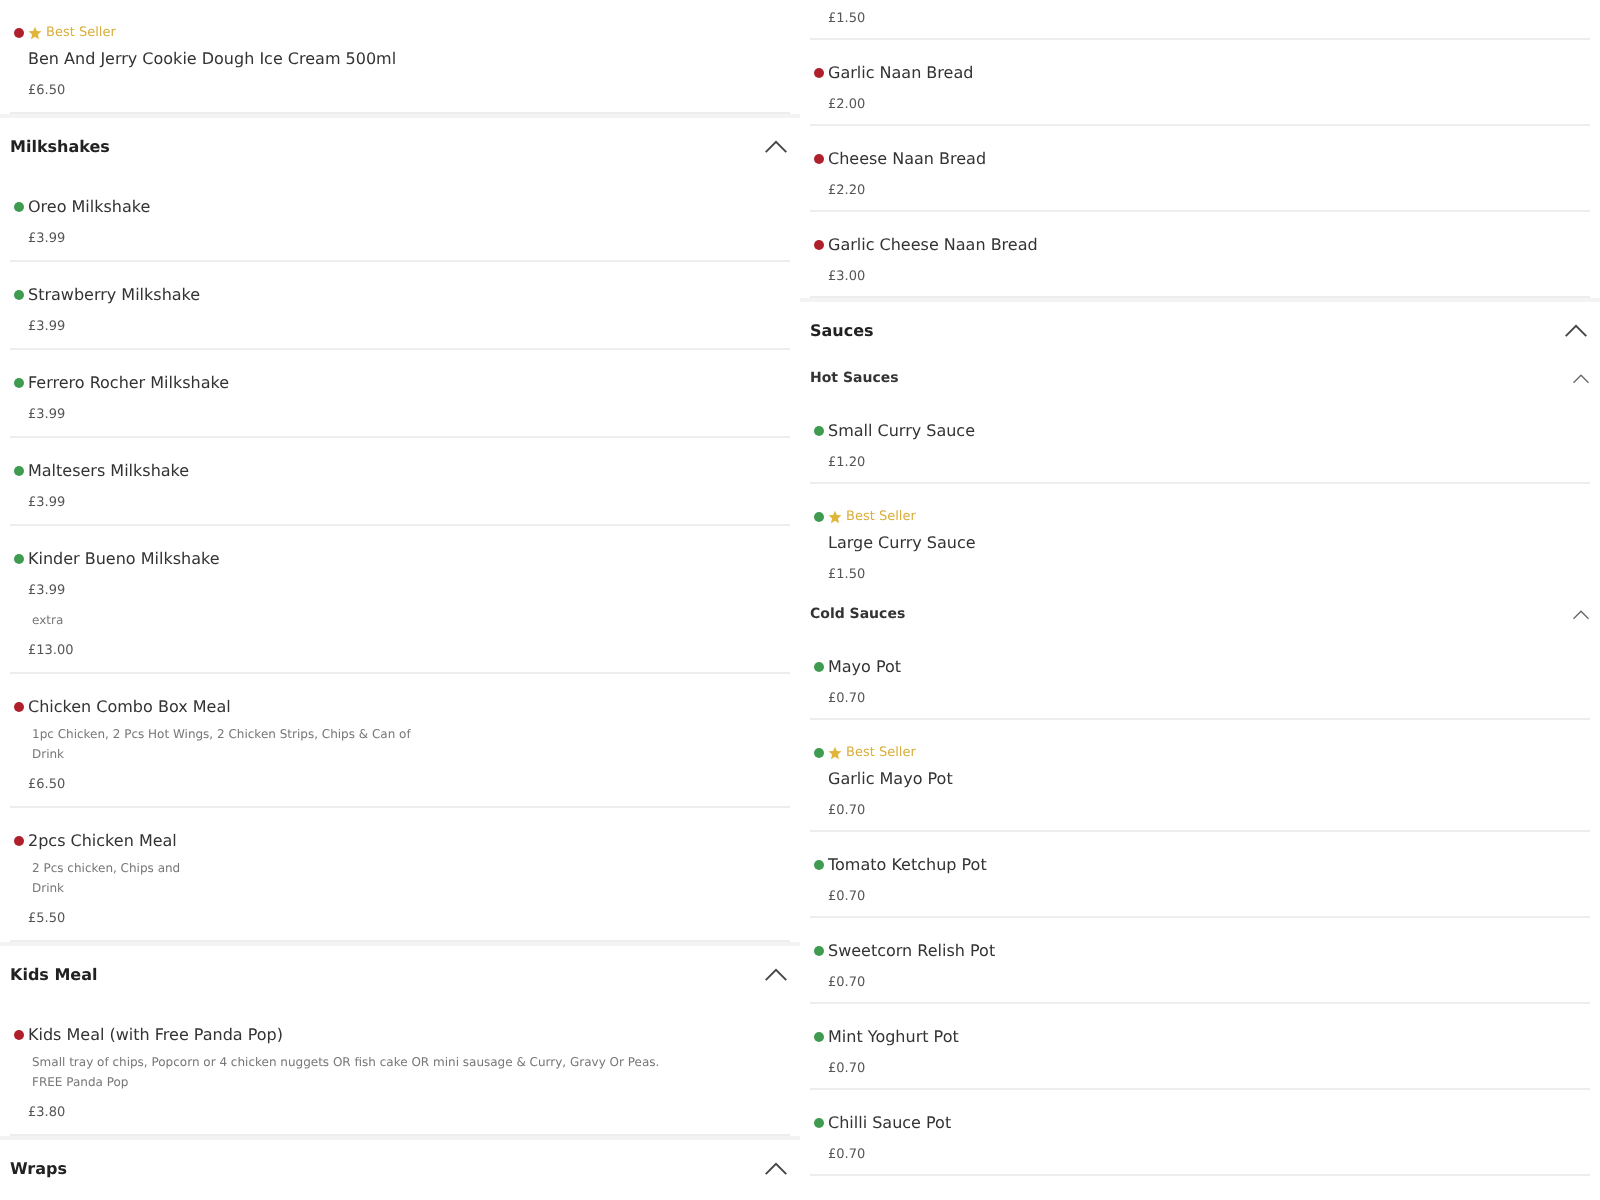 The height and width of the screenshot is (1200, 1600). Describe the element at coordinates (400, 1166) in the screenshot. I see `section-header: Wraps` at that location.